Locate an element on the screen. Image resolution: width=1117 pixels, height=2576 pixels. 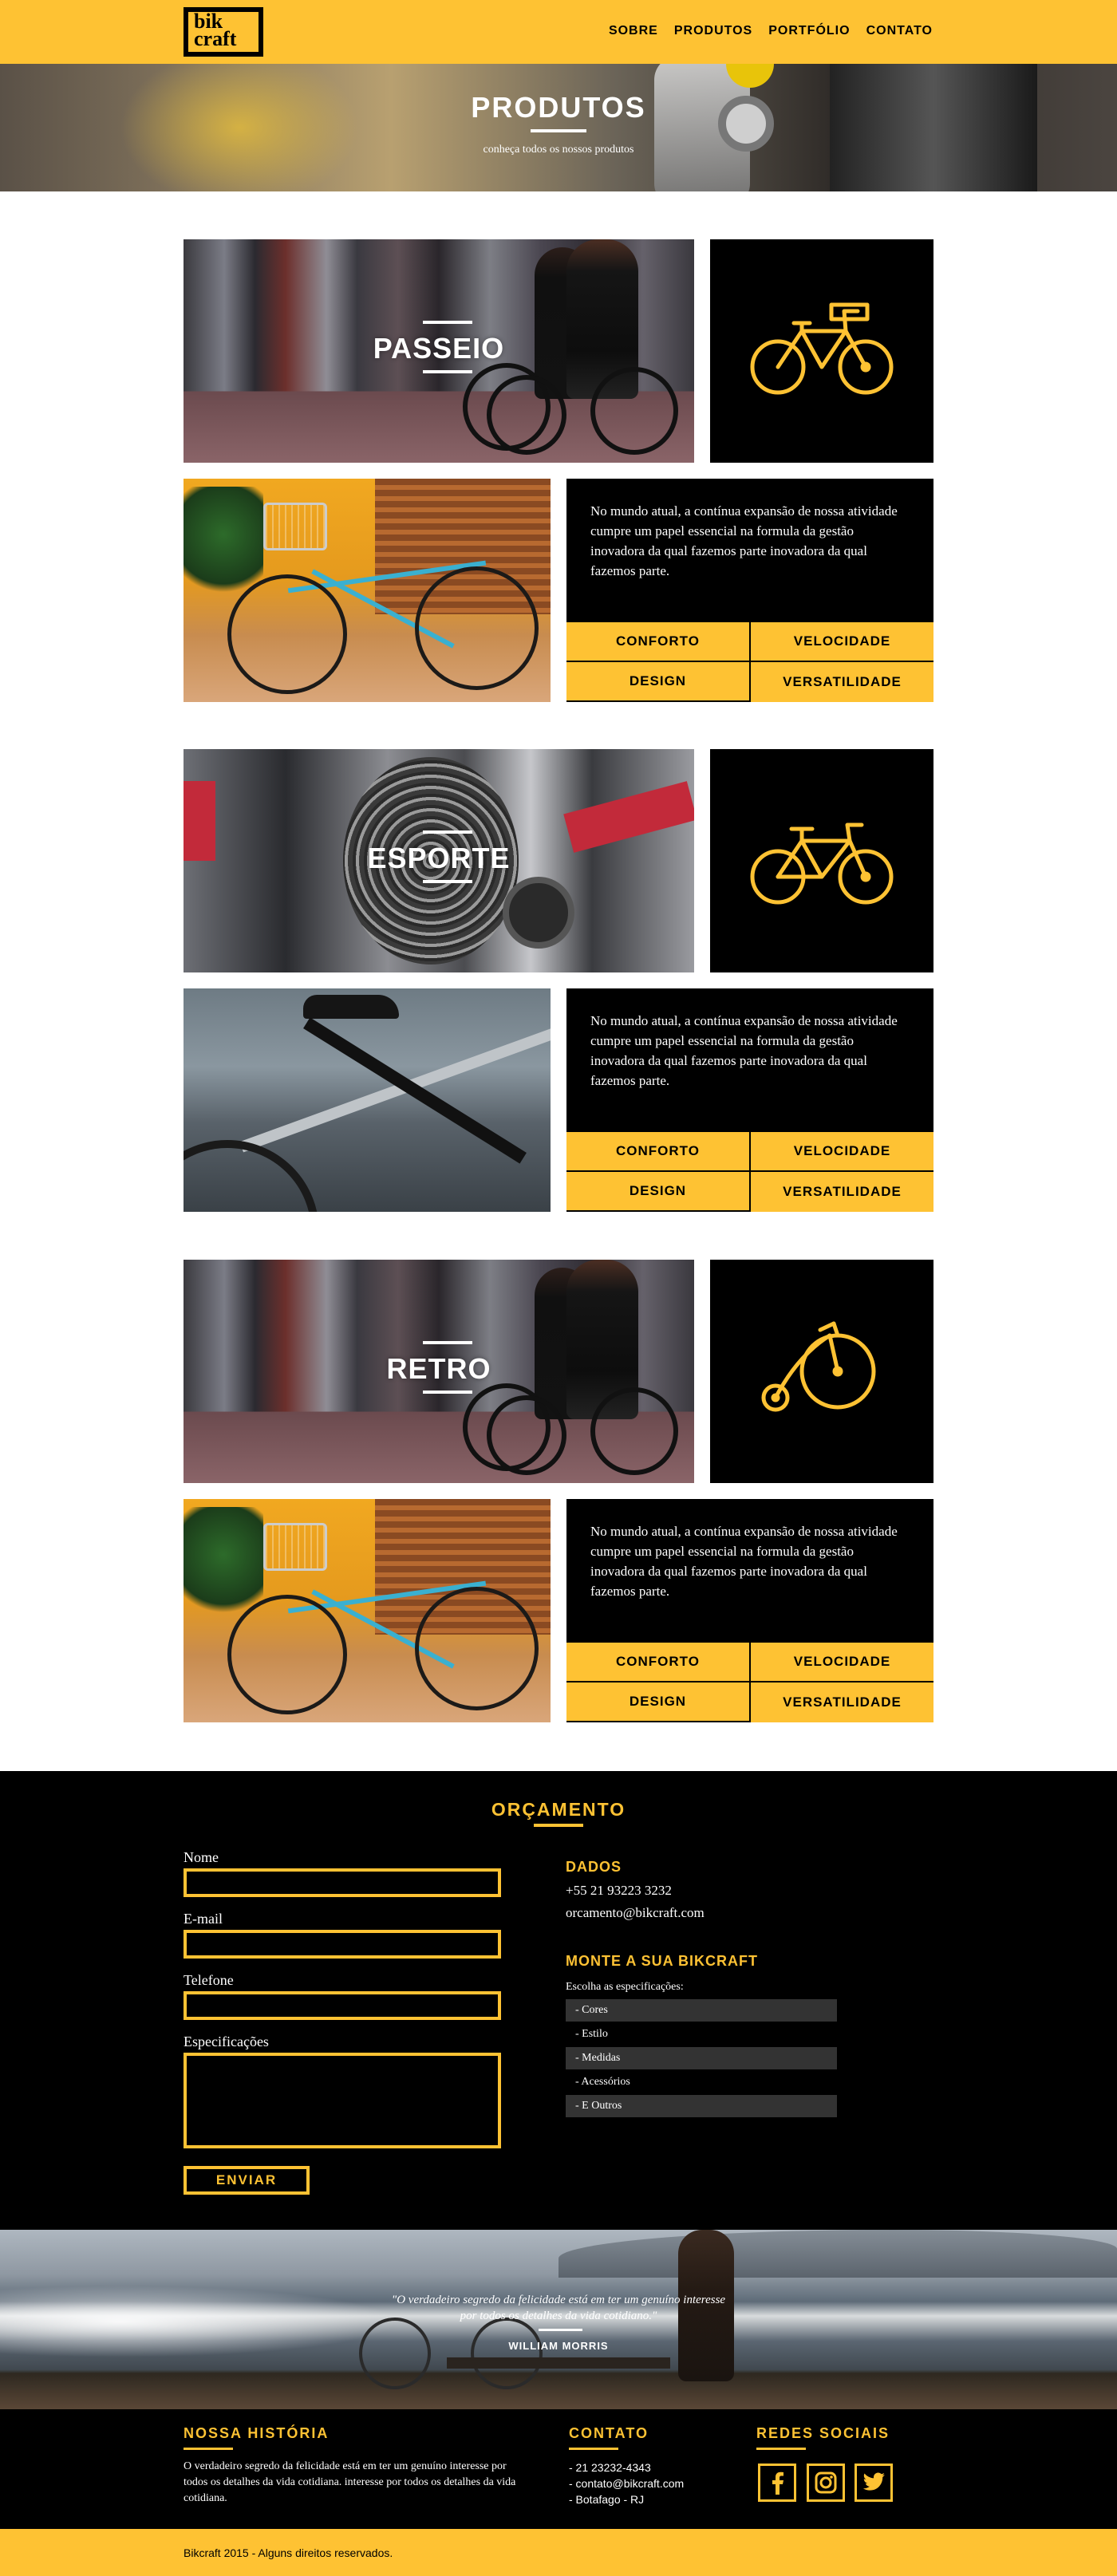
product-photo: RETRO is located at coordinates (439, 1372).